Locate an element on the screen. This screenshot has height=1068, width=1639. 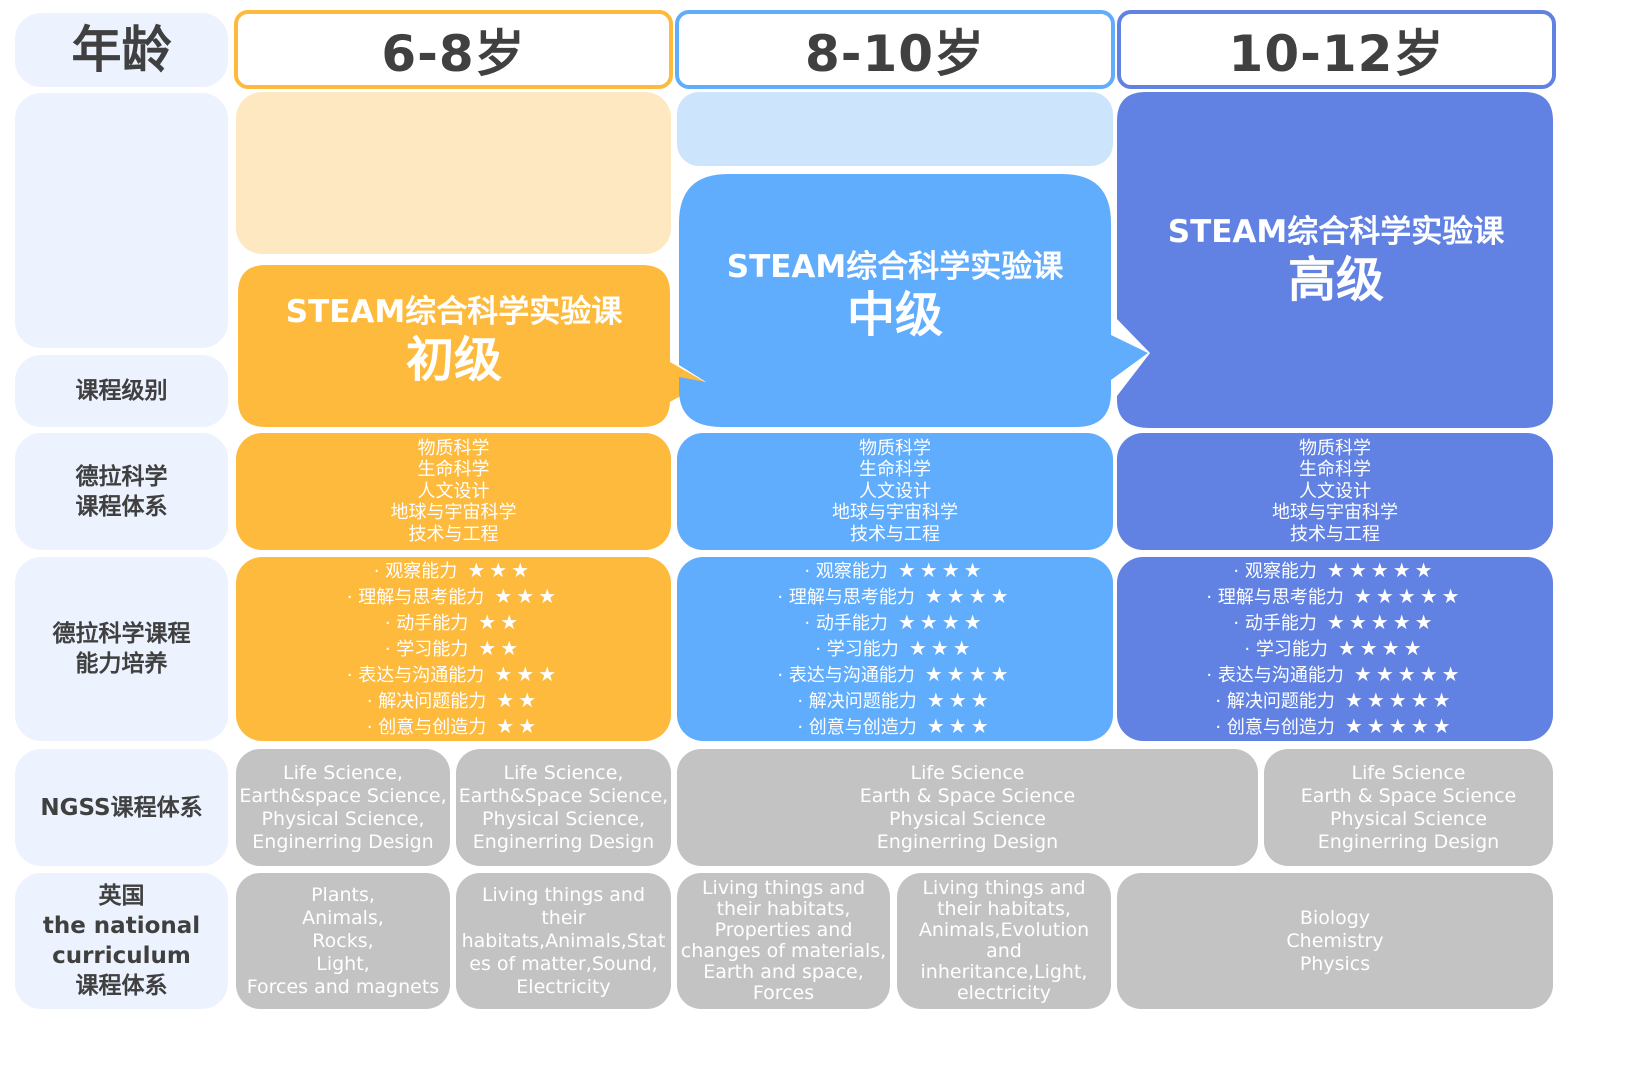
ability-row: · 动手能力 ★★★★★ is located at coordinates (1334, 623).